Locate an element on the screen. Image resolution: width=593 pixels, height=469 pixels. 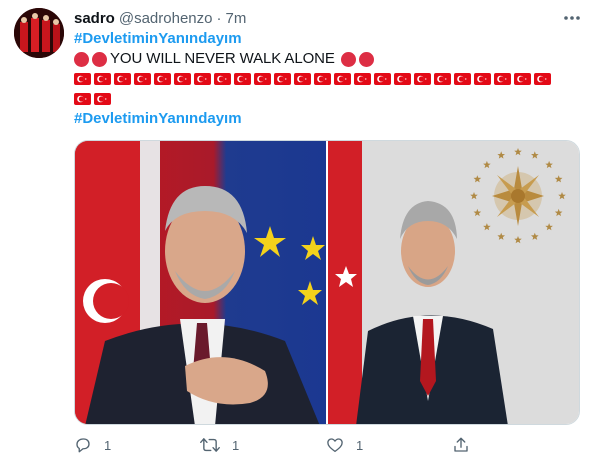
tweet-actions: 1 1 1 is located at coordinates (327, 445).